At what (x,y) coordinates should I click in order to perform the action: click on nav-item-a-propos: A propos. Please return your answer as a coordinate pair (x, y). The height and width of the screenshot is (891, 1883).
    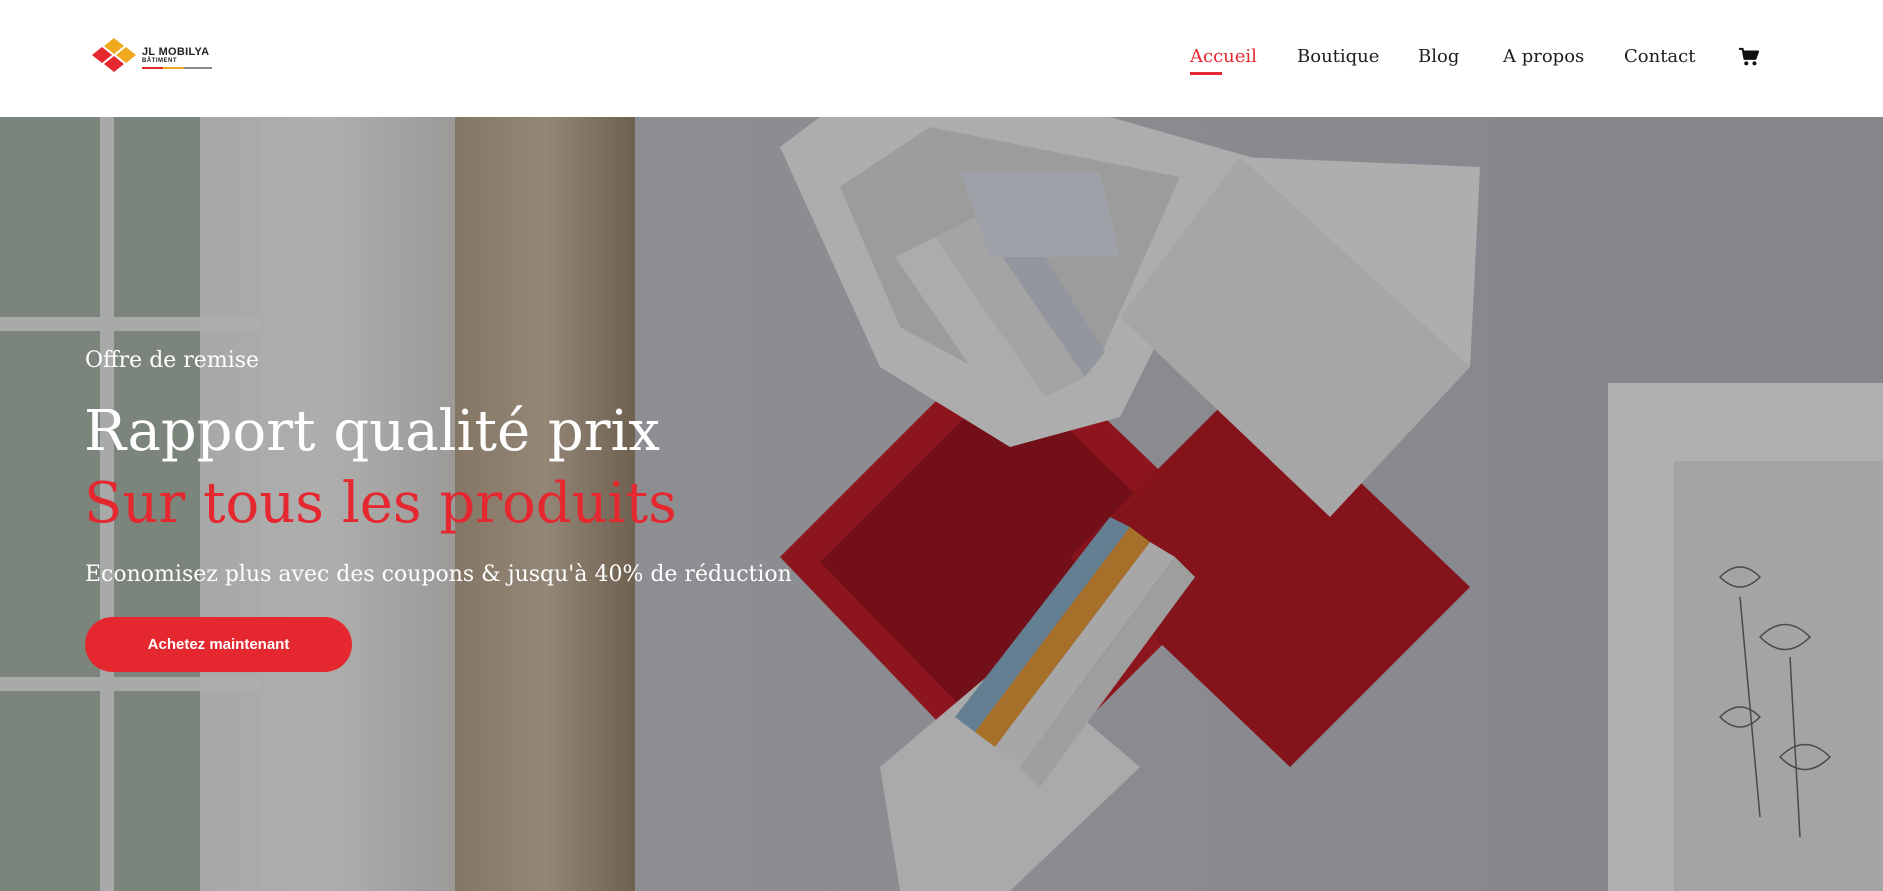
    Looking at the image, I should click on (1543, 56).